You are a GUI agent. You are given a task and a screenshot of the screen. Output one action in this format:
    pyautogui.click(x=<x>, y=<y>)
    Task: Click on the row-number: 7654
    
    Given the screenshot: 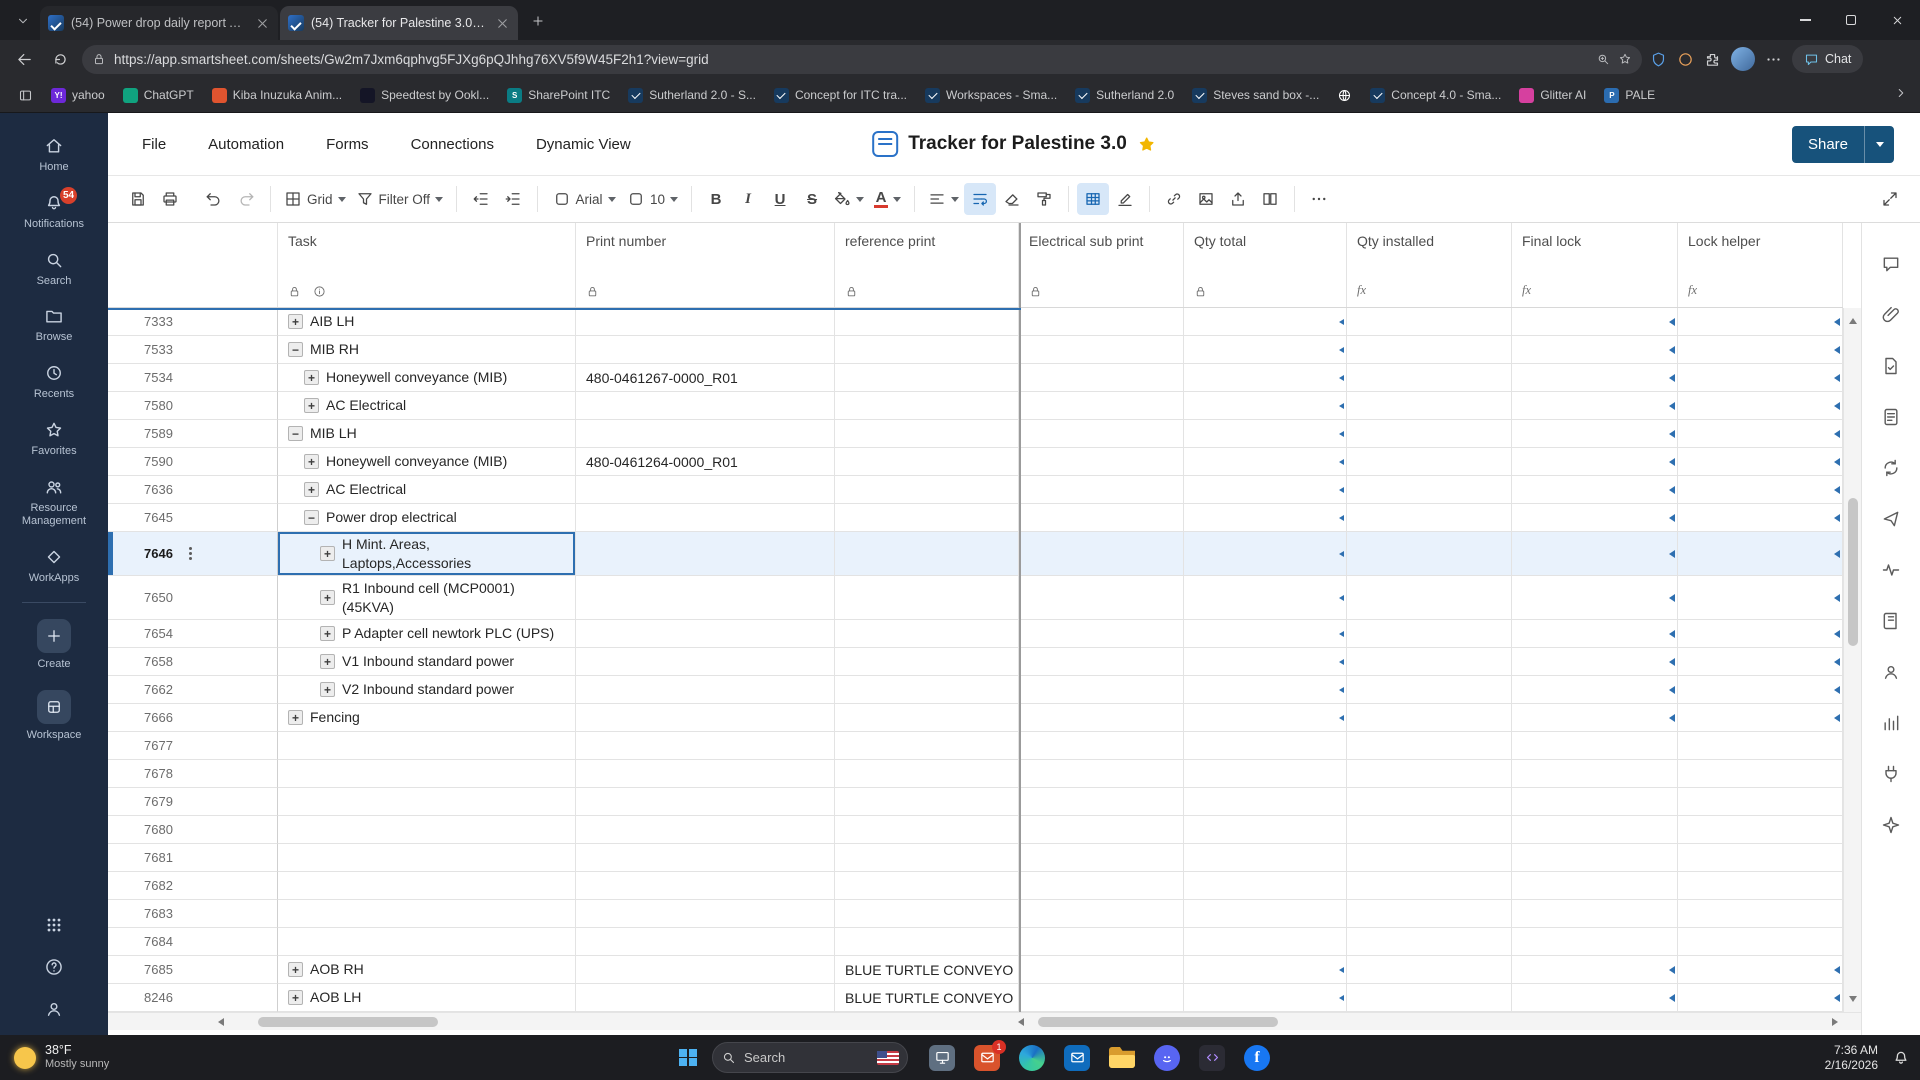 What is the action you would take?
    pyautogui.click(x=193, y=634)
    